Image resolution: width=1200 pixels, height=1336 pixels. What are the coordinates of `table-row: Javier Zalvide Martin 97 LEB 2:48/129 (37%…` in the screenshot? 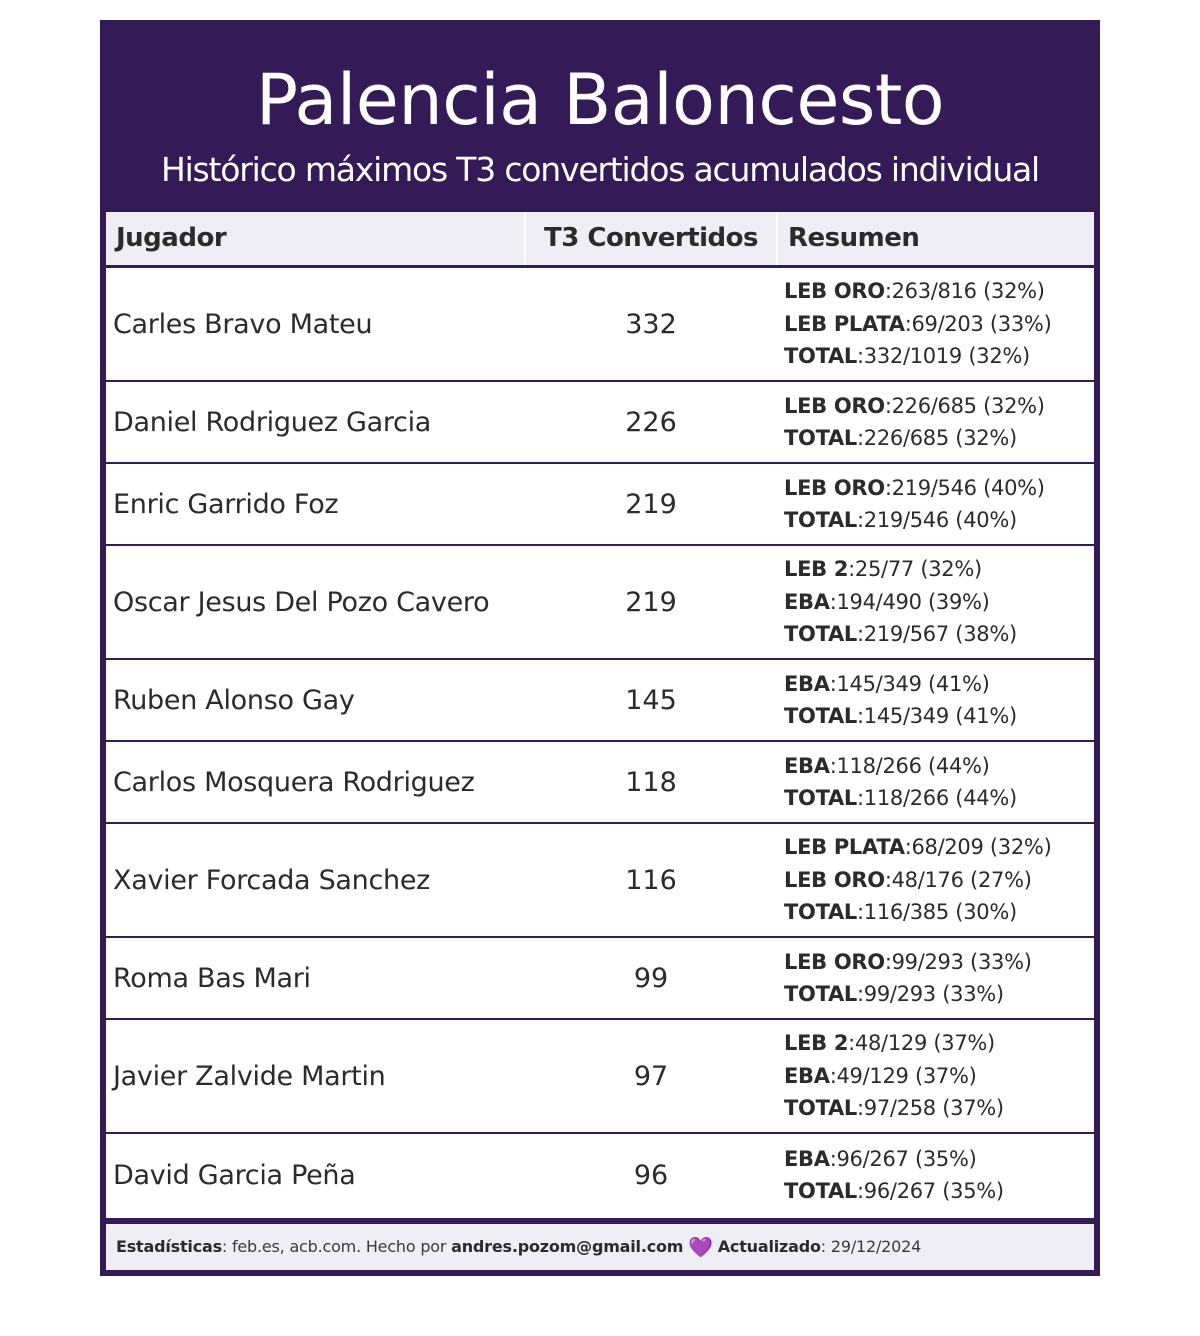 It's located at (600, 1077).